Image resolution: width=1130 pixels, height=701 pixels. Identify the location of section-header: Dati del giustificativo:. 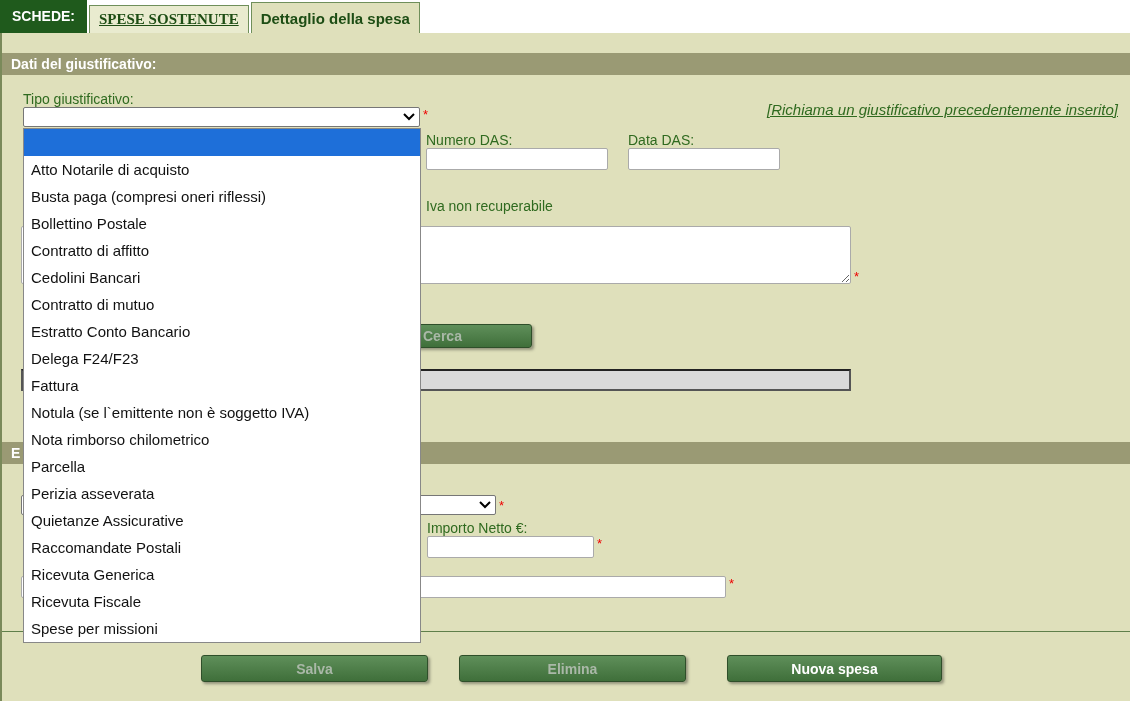
(566, 64).